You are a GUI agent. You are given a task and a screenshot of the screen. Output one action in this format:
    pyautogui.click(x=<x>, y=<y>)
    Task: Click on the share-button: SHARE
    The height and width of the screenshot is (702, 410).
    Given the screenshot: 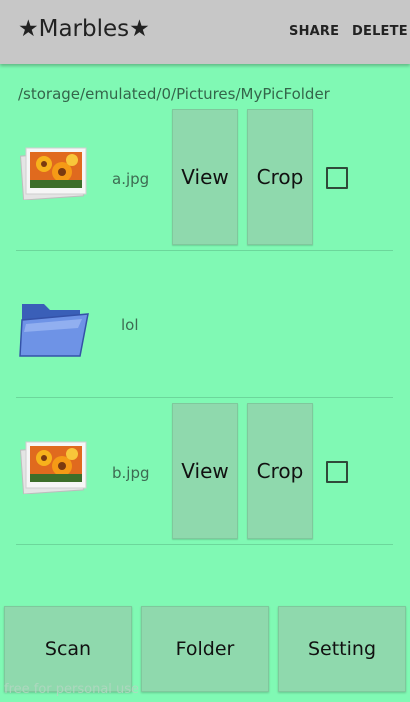 What is the action you would take?
    pyautogui.click(x=314, y=31)
    